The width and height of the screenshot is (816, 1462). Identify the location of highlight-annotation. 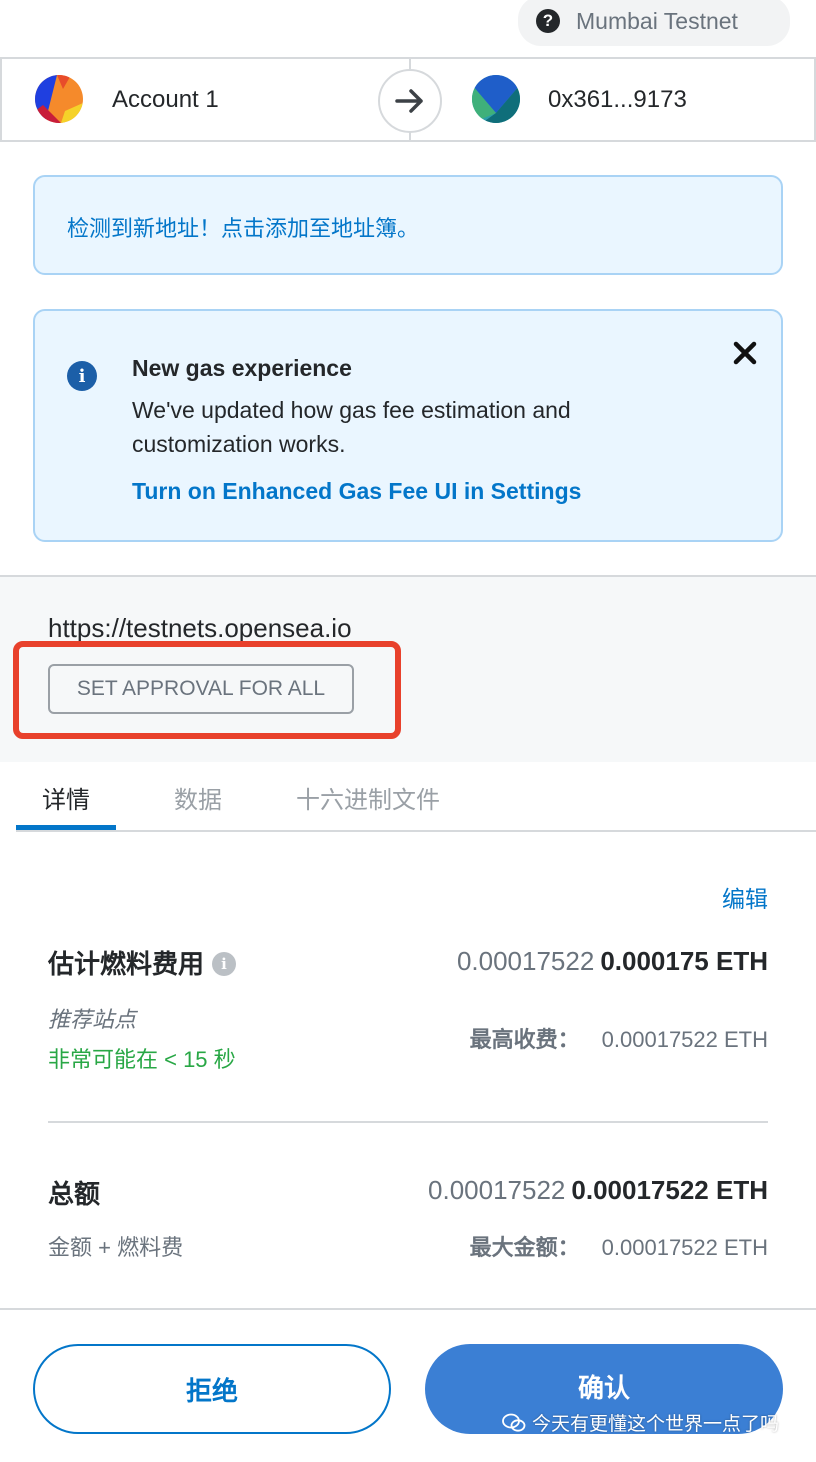
(207, 690).